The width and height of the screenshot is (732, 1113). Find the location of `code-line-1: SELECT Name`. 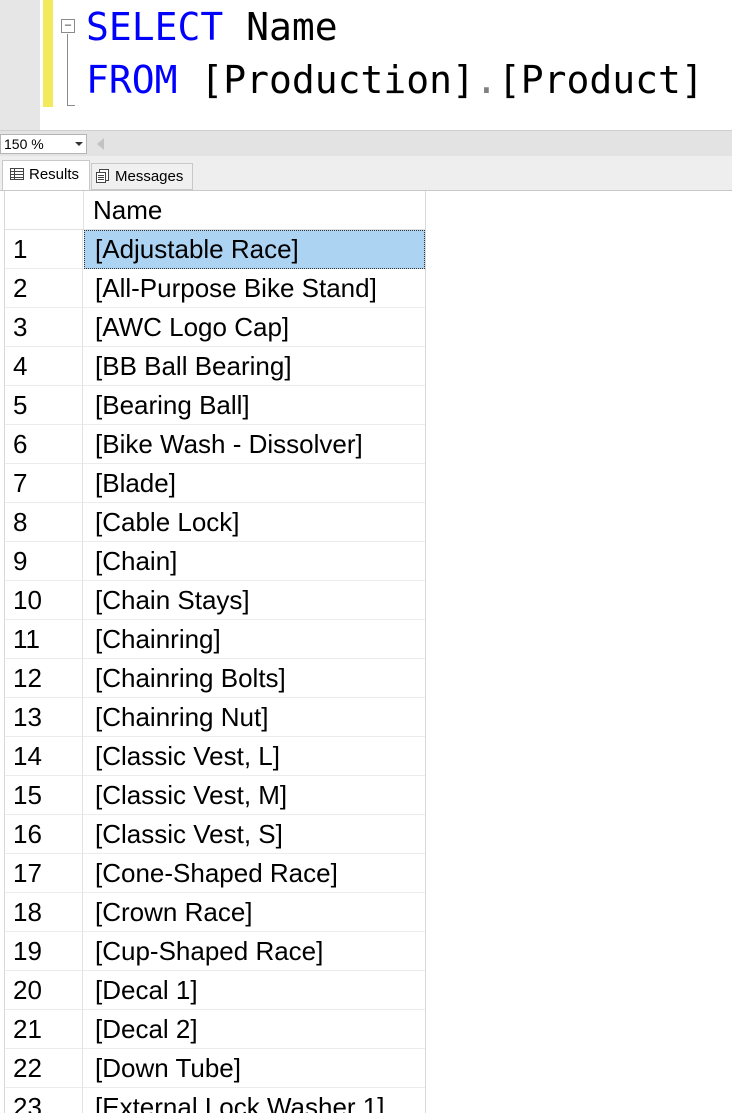

code-line-1: SELECT Name is located at coordinates (212, 27).